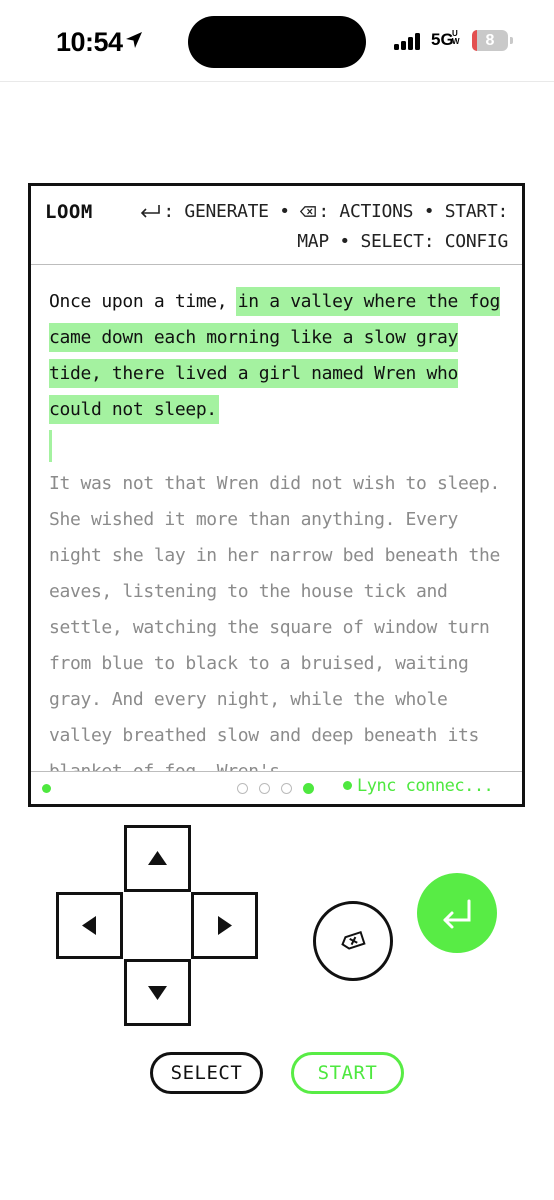 The width and height of the screenshot is (554, 1200). I want to click on app-title: LOOM, so click(69, 212).